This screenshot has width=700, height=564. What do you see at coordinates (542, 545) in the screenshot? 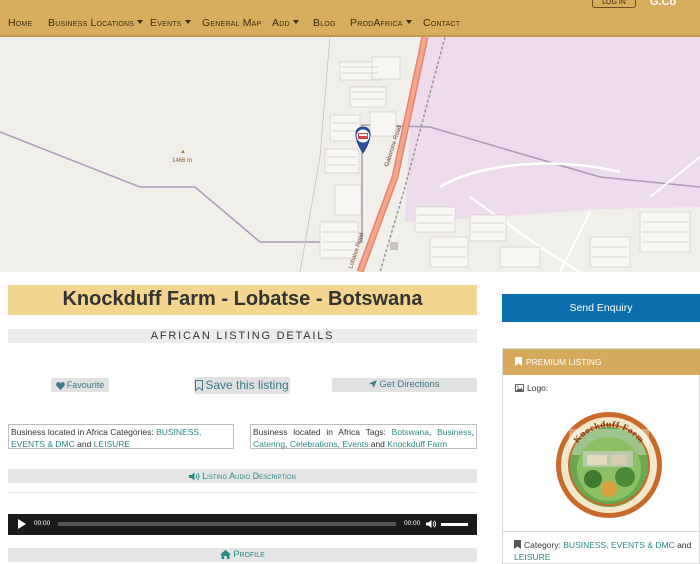
I see `category-prefix: Category:` at bounding box center [542, 545].